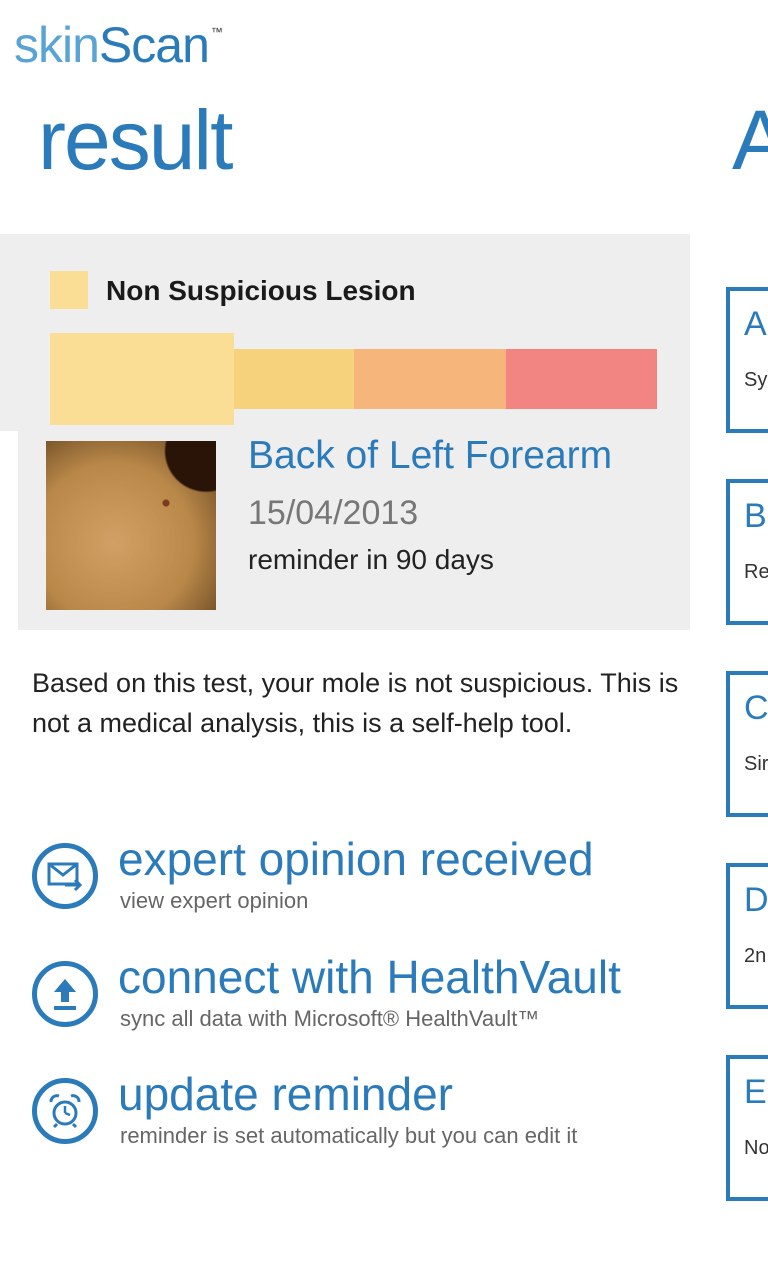 Image resolution: width=768 pixels, height=1280 pixels. Describe the element at coordinates (747, 936) in the screenshot. I see `side-card-d: D 2n` at that location.